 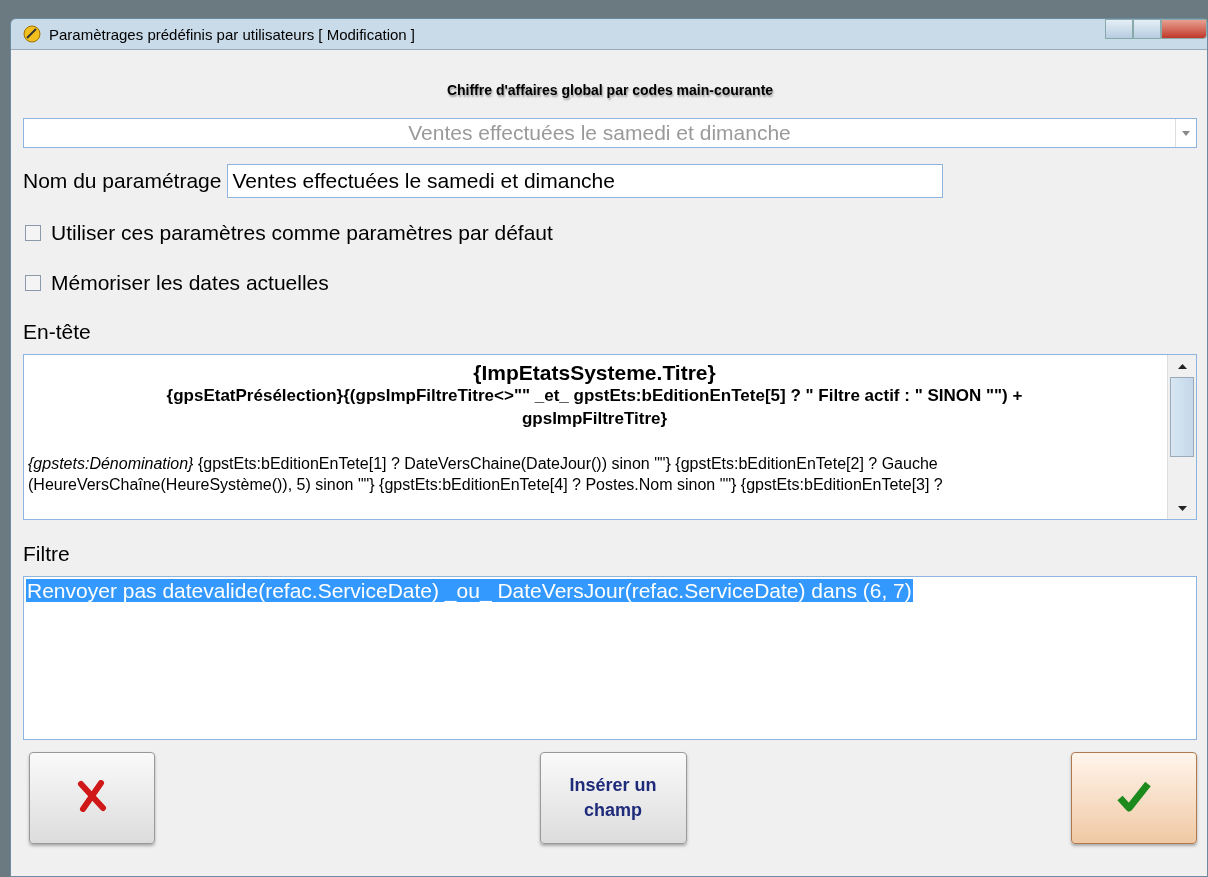 I want to click on scroll-down-icon, so click(x=1182, y=508).